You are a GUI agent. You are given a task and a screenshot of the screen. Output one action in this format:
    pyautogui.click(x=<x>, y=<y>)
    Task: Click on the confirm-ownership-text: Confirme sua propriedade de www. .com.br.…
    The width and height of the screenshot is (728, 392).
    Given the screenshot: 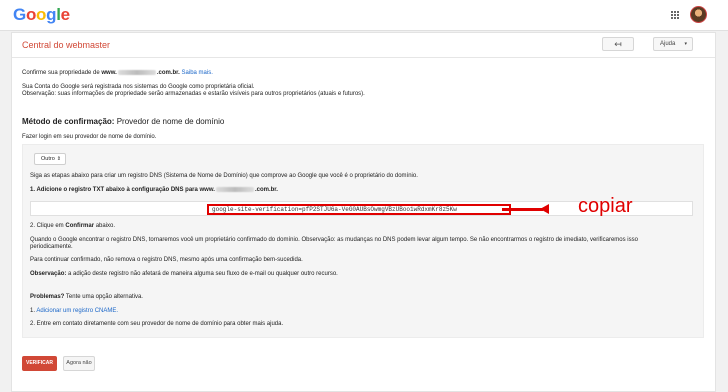 What is the action you would take?
    pyautogui.click(x=117, y=73)
    